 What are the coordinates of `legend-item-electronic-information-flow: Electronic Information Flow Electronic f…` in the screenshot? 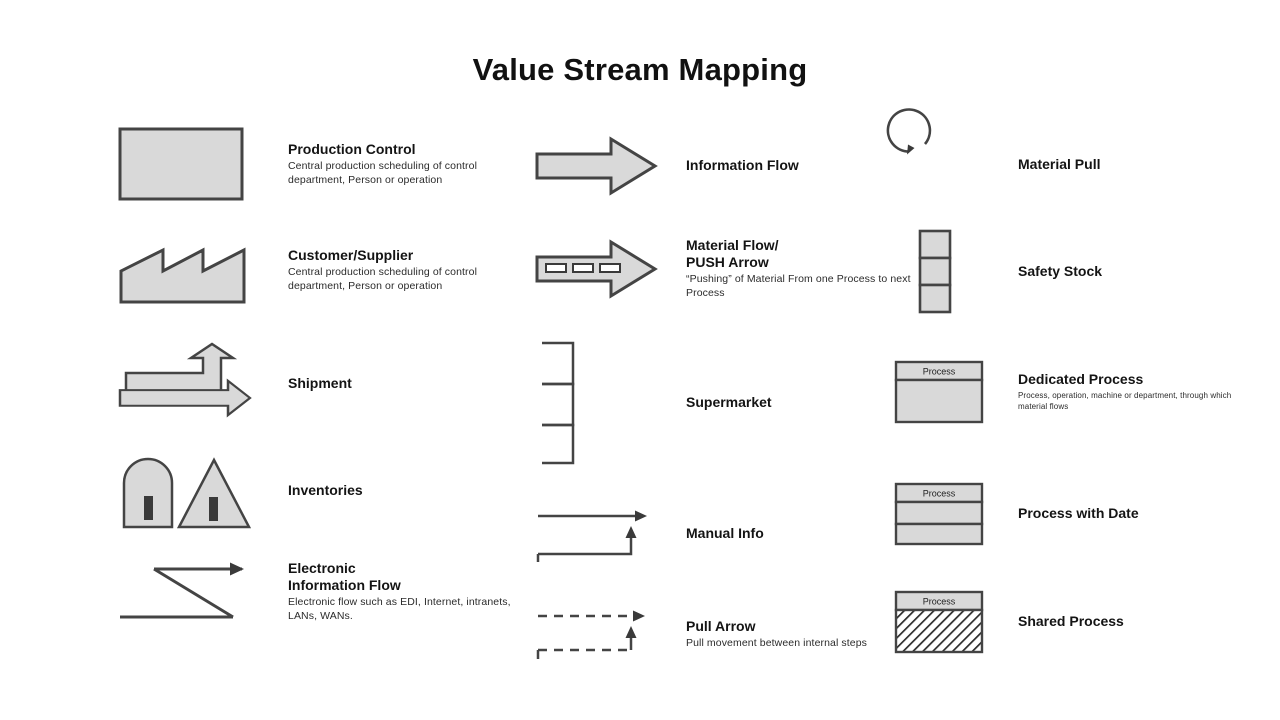 It's located at (318, 592).